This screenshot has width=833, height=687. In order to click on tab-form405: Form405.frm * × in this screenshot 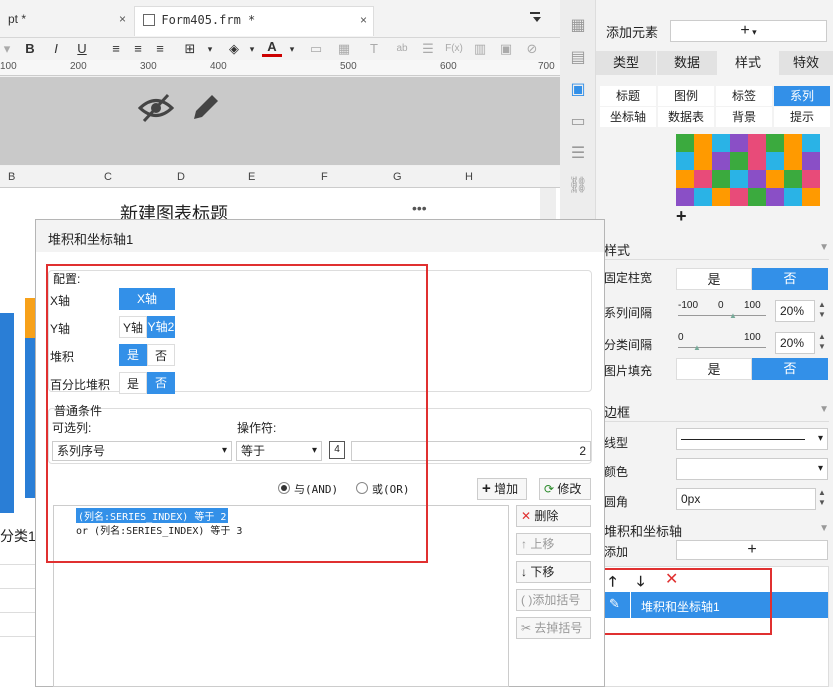, I will do `click(254, 21)`.